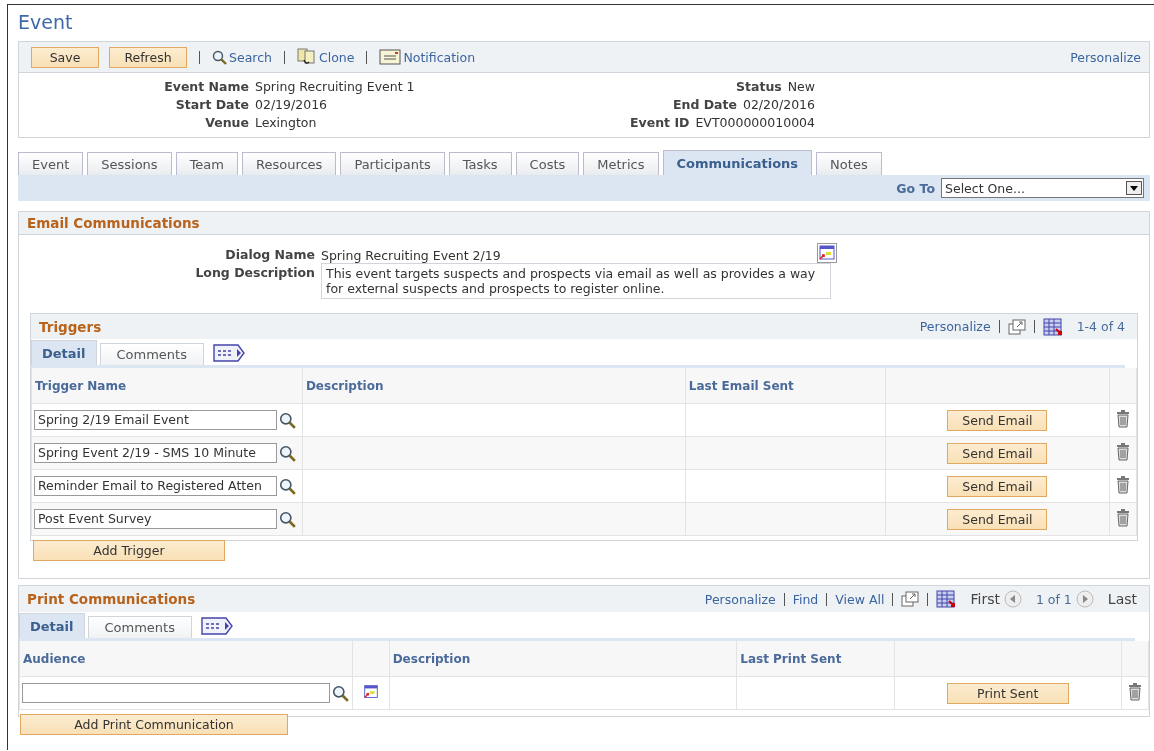  Describe the element at coordinates (111, 599) in the screenshot. I see `section-title: Print Communications` at that location.